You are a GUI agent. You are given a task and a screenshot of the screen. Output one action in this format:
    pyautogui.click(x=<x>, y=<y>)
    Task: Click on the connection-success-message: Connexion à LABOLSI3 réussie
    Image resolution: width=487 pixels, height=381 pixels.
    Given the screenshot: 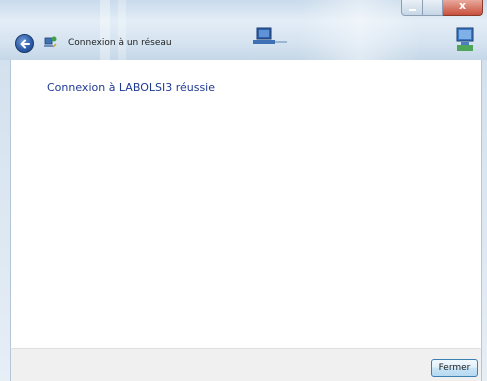 What is the action you would take?
    pyautogui.click(x=131, y=87)
    